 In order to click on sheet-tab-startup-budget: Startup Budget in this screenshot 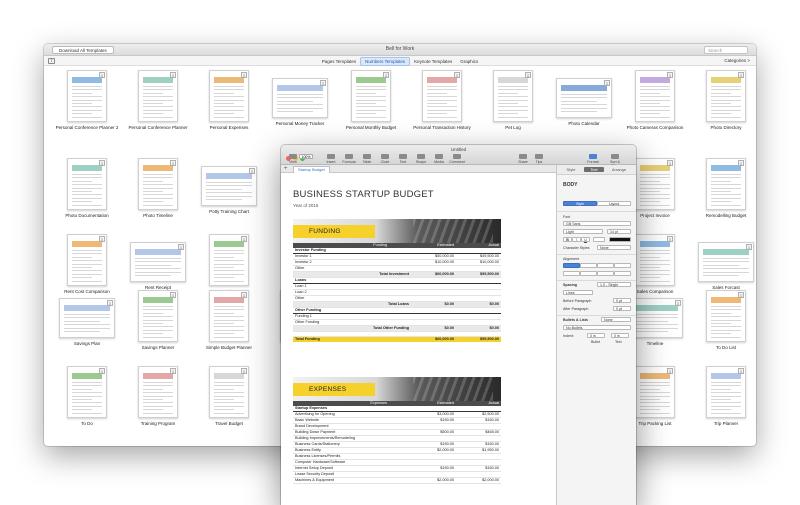, I will do `click(311, 169)`.